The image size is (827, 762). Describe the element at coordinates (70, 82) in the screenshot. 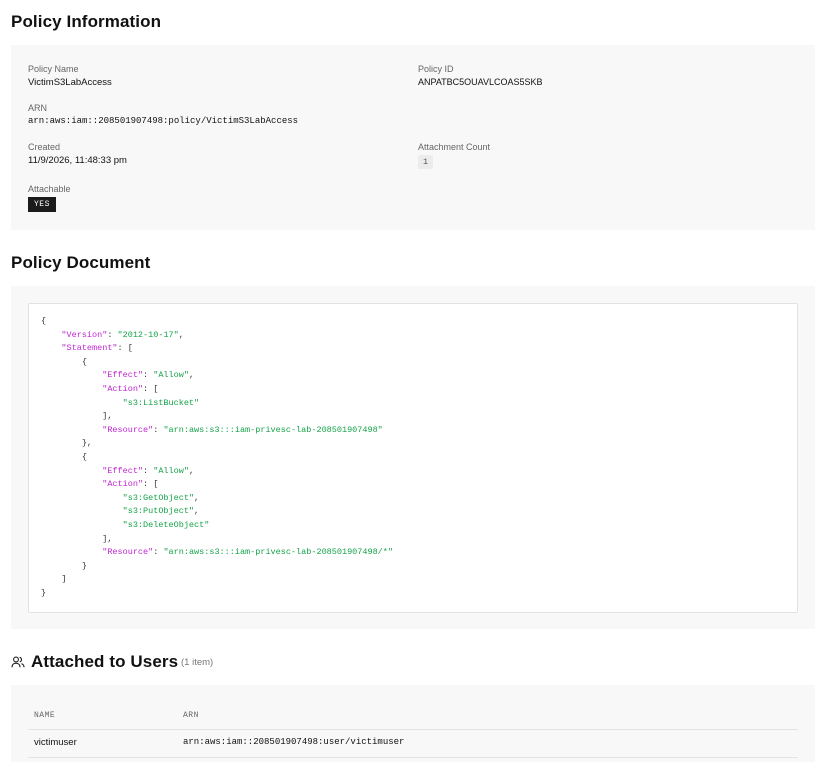

I see `policy-name-value: VictimS3LabAccess` at that location.